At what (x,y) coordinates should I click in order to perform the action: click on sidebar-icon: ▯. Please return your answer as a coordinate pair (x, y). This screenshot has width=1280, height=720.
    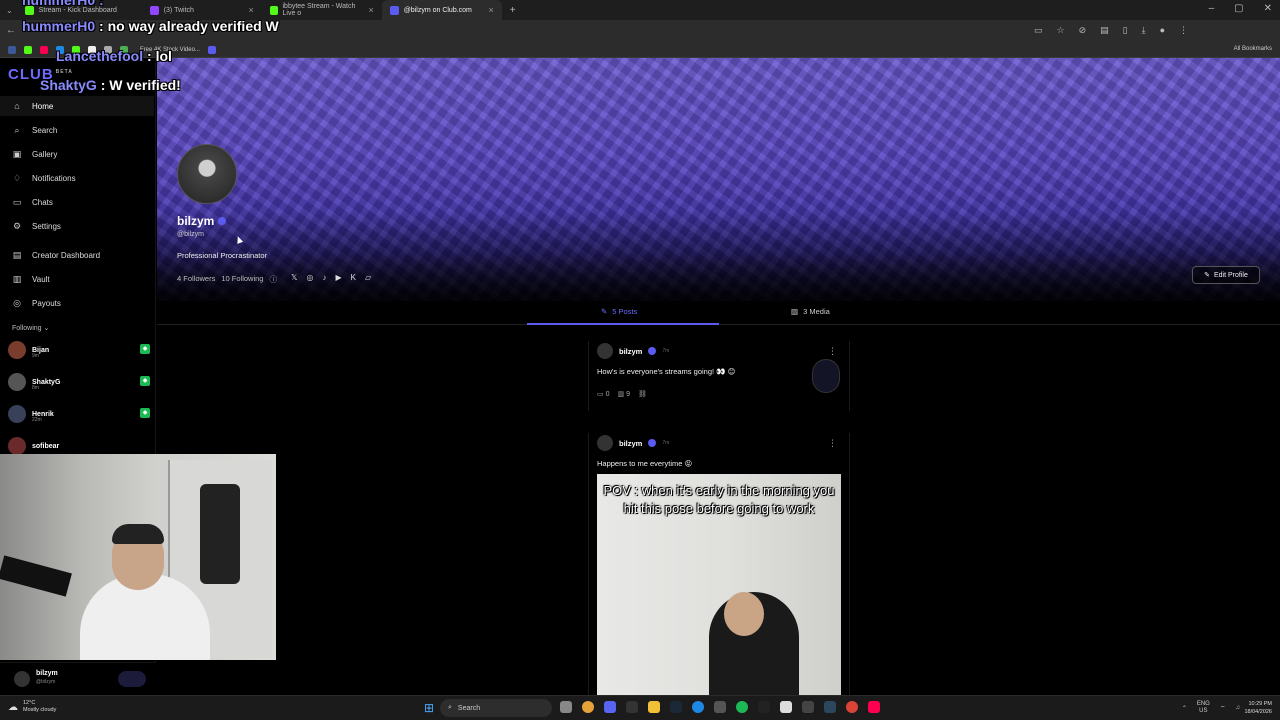
    Looking at the image, I should click on (1125, 30).